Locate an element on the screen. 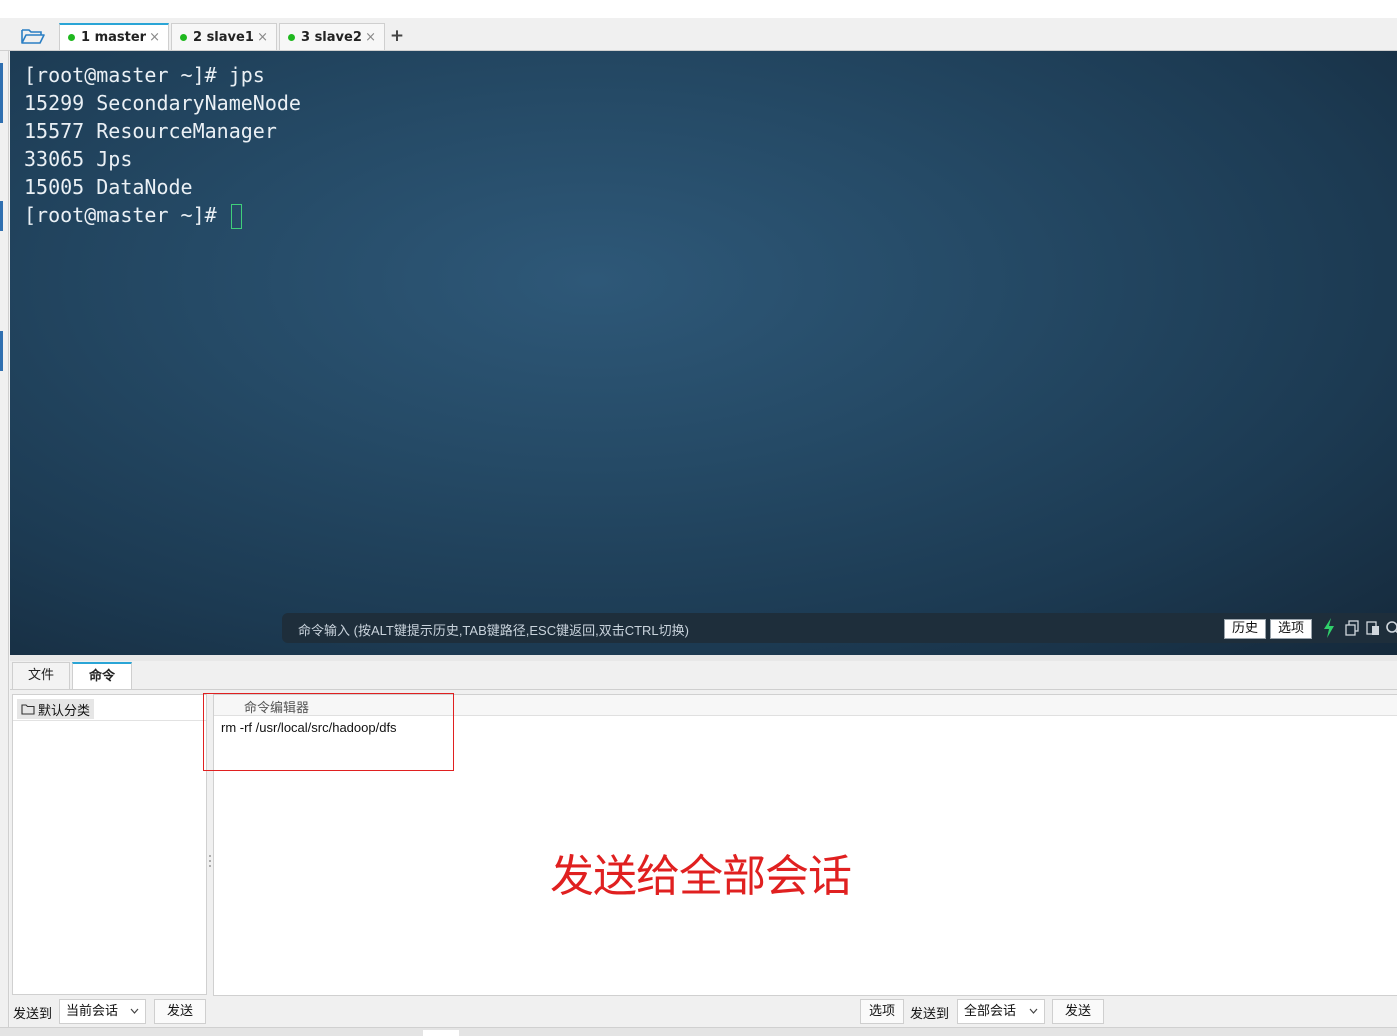  tab-label: 1 master is located at coordinates (114, 37).